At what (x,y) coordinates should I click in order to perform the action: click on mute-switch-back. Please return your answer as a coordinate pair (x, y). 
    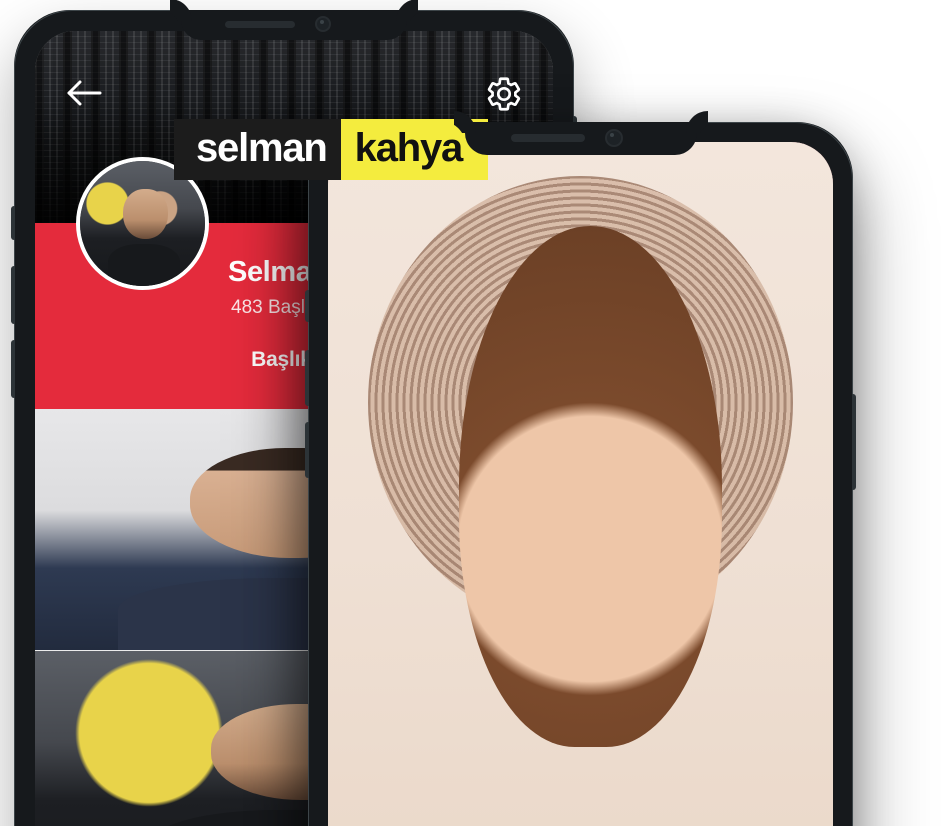
    Looking at the image, I should click on (13, 223).